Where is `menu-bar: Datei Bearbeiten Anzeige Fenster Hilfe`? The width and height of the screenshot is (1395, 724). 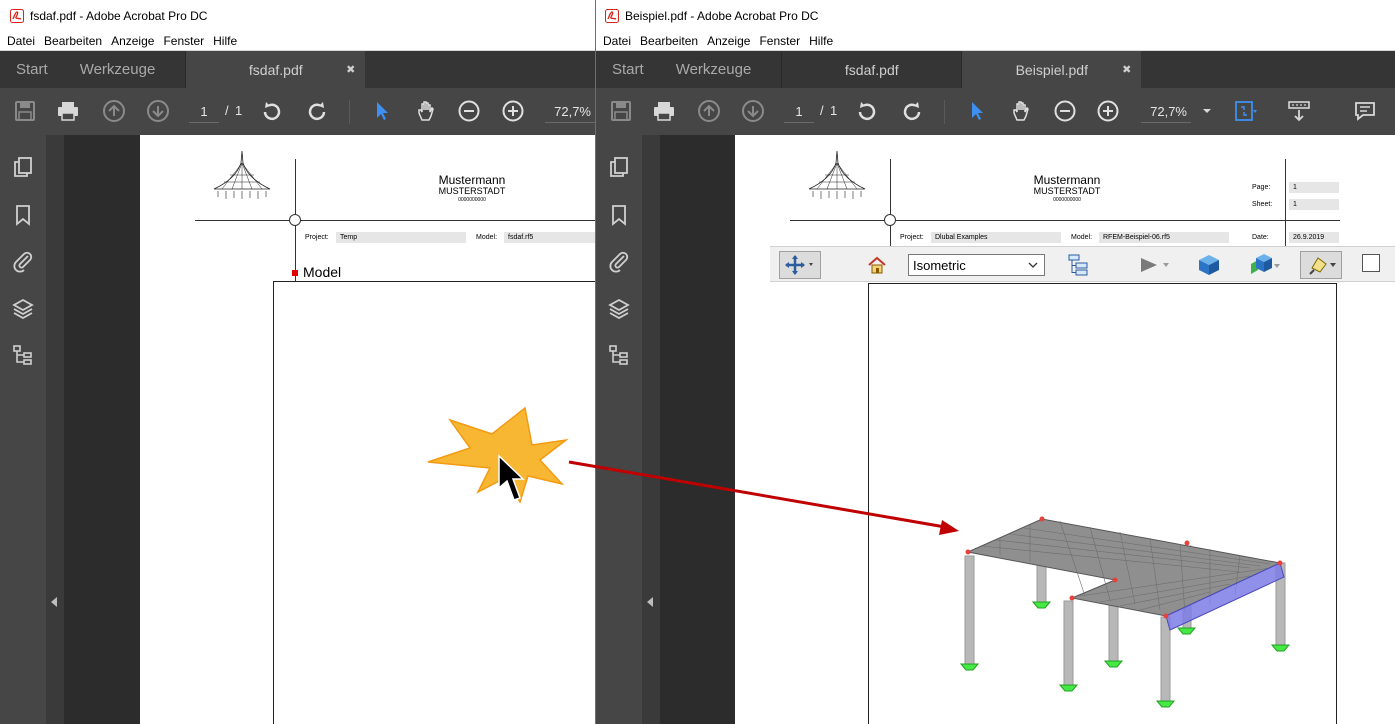
menu-bar: Datei Bearbeiten Anzeige Fenster Hilfe is located at coordinates (995, 41).